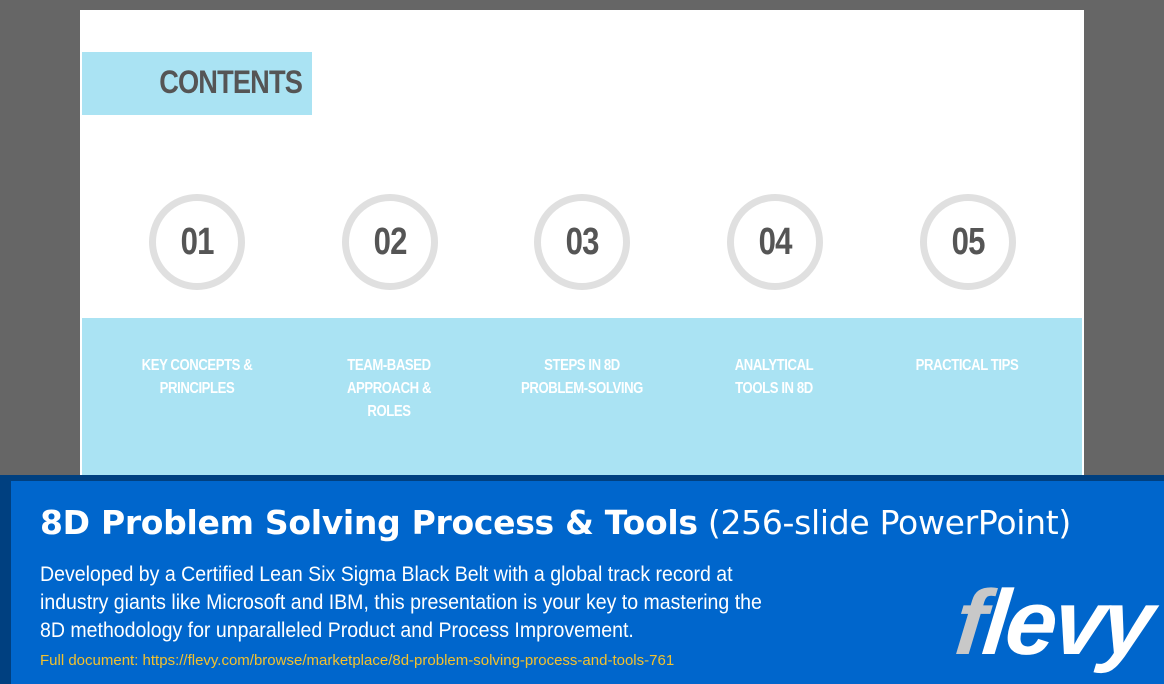 The image size is (1164, 684). I want to click on flevy-logo-rest: levy, so click(1067, 623).